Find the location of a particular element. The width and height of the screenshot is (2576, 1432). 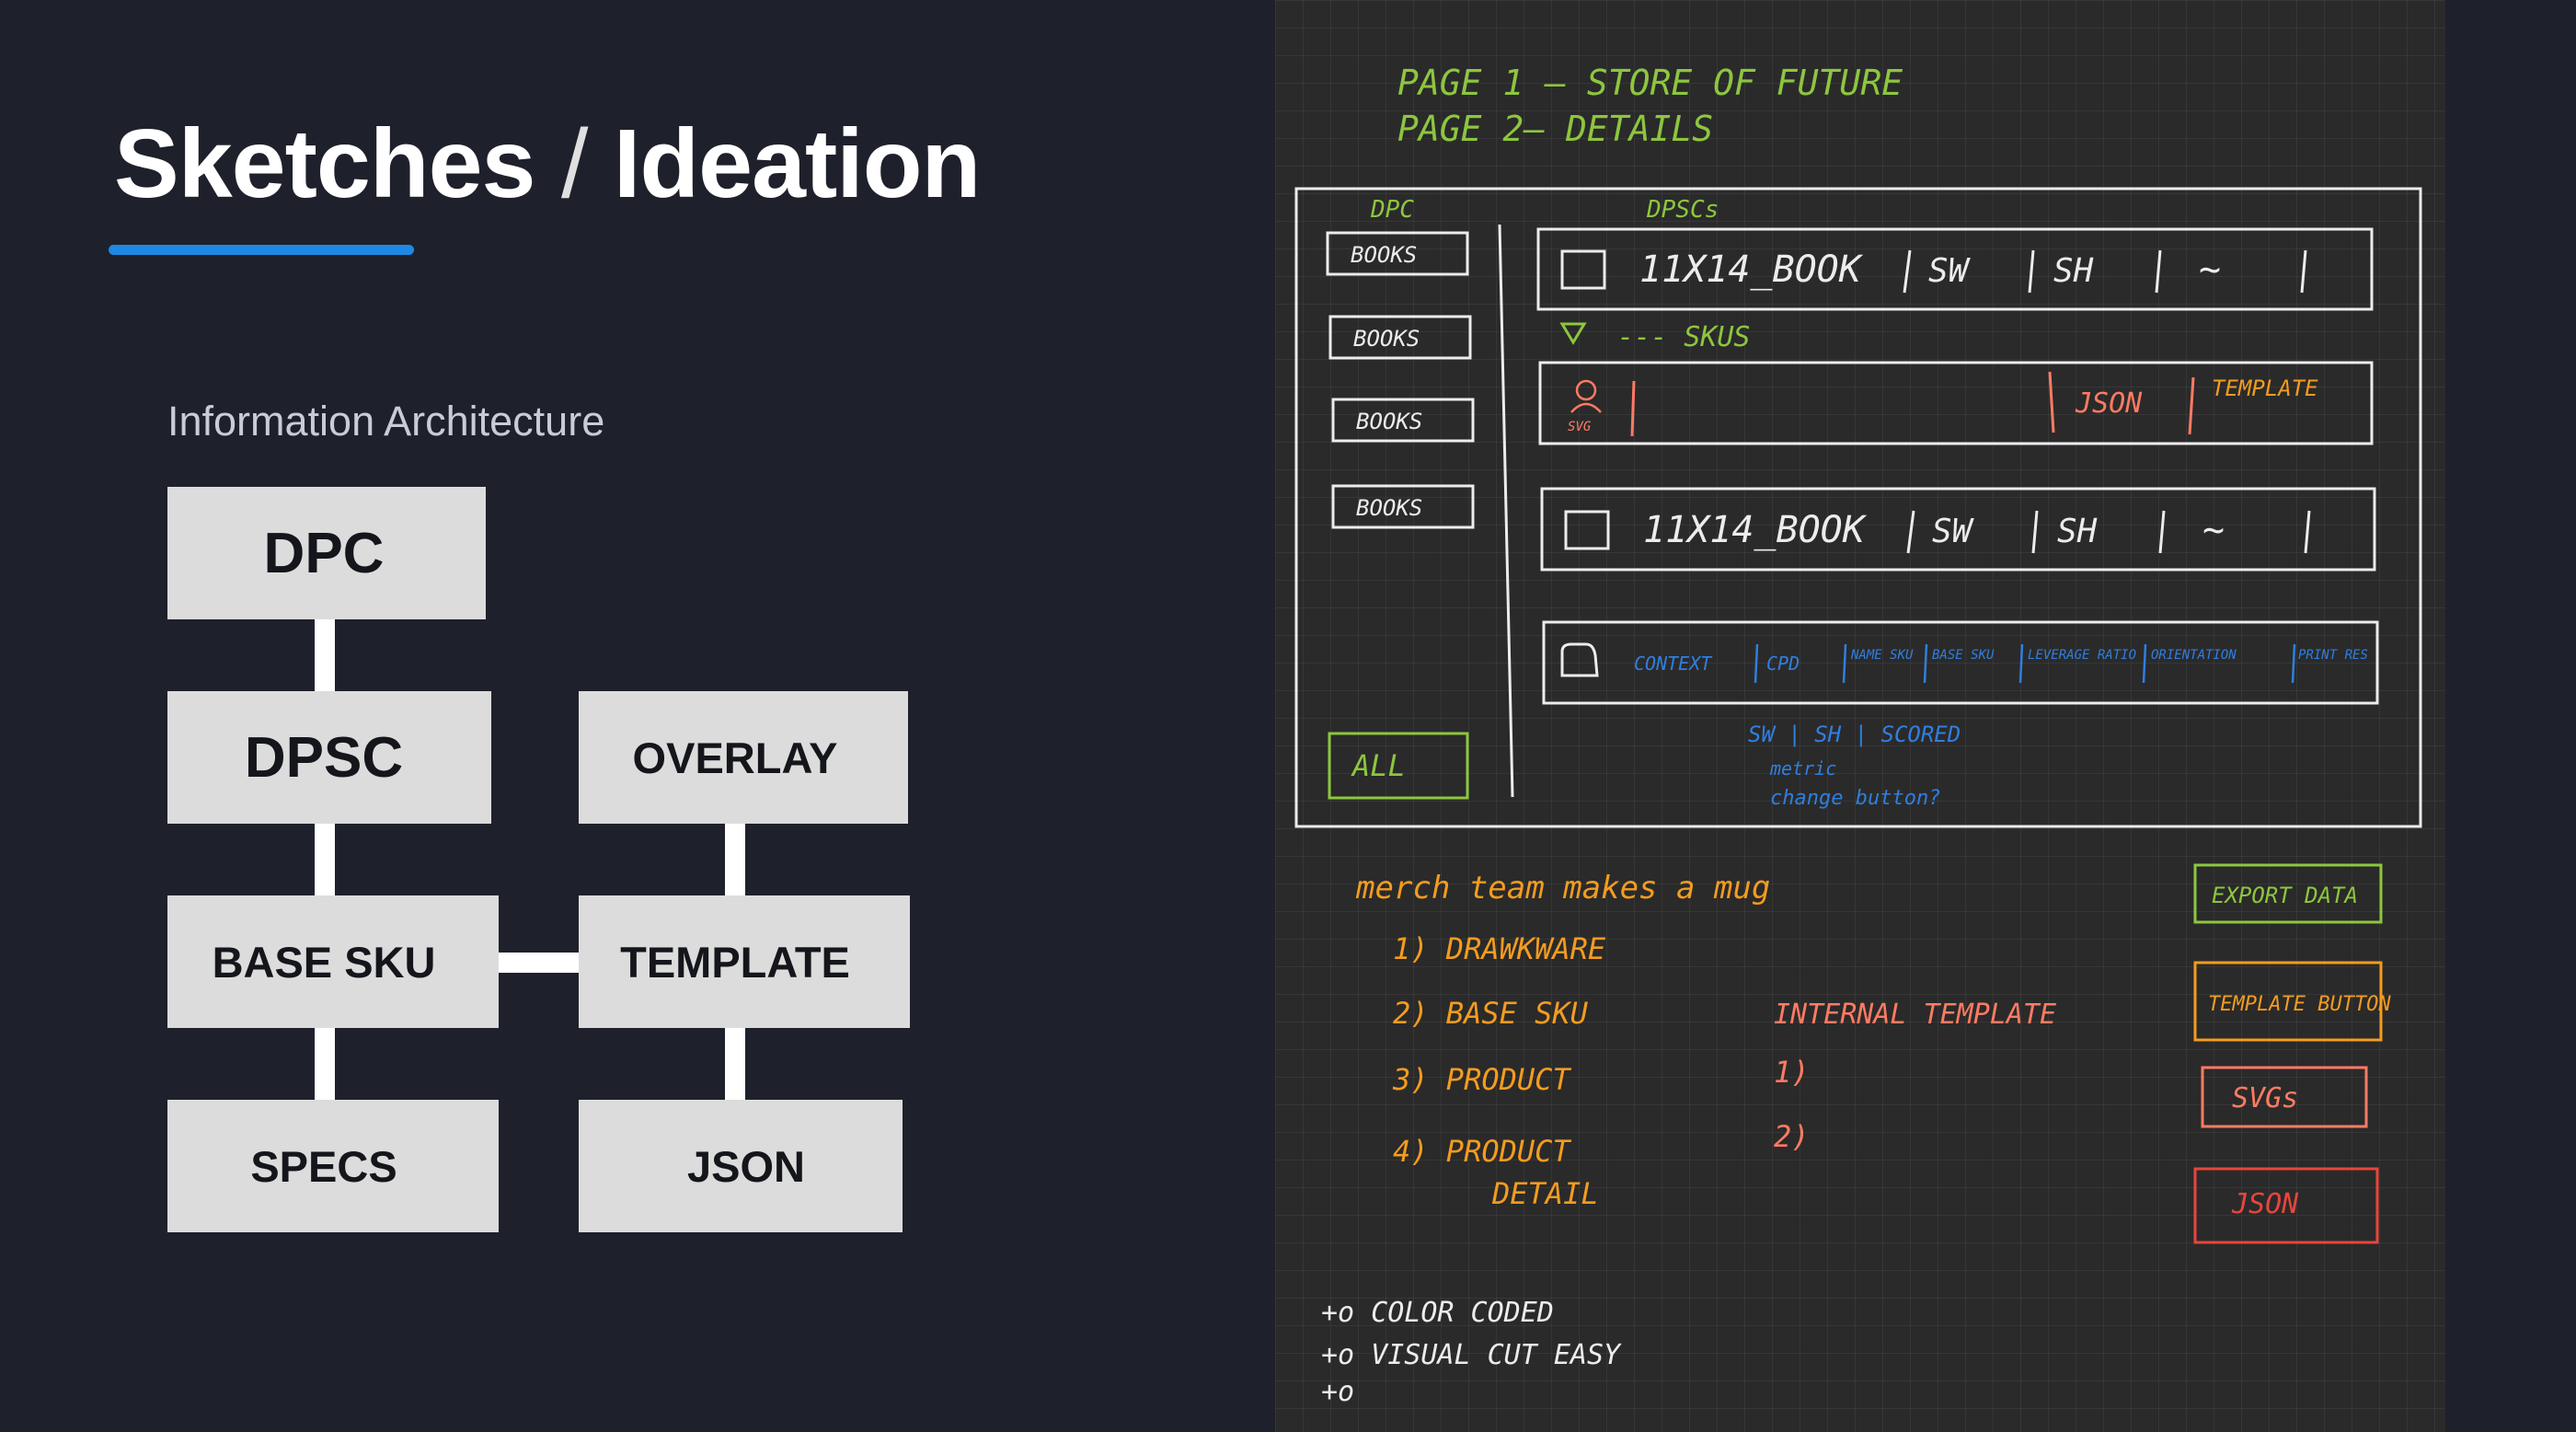

wf-detail-col: CPD is located at coordinates (1783, 663).